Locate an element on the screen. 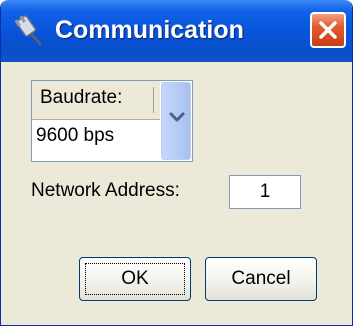  baudrate-value: 9600 bps is located at coordinates (75, 136).